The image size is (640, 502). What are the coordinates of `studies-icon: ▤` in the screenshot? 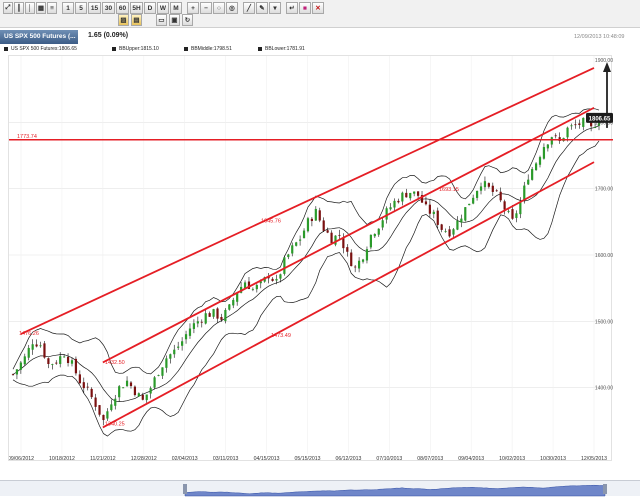 It's located at (136, 20).